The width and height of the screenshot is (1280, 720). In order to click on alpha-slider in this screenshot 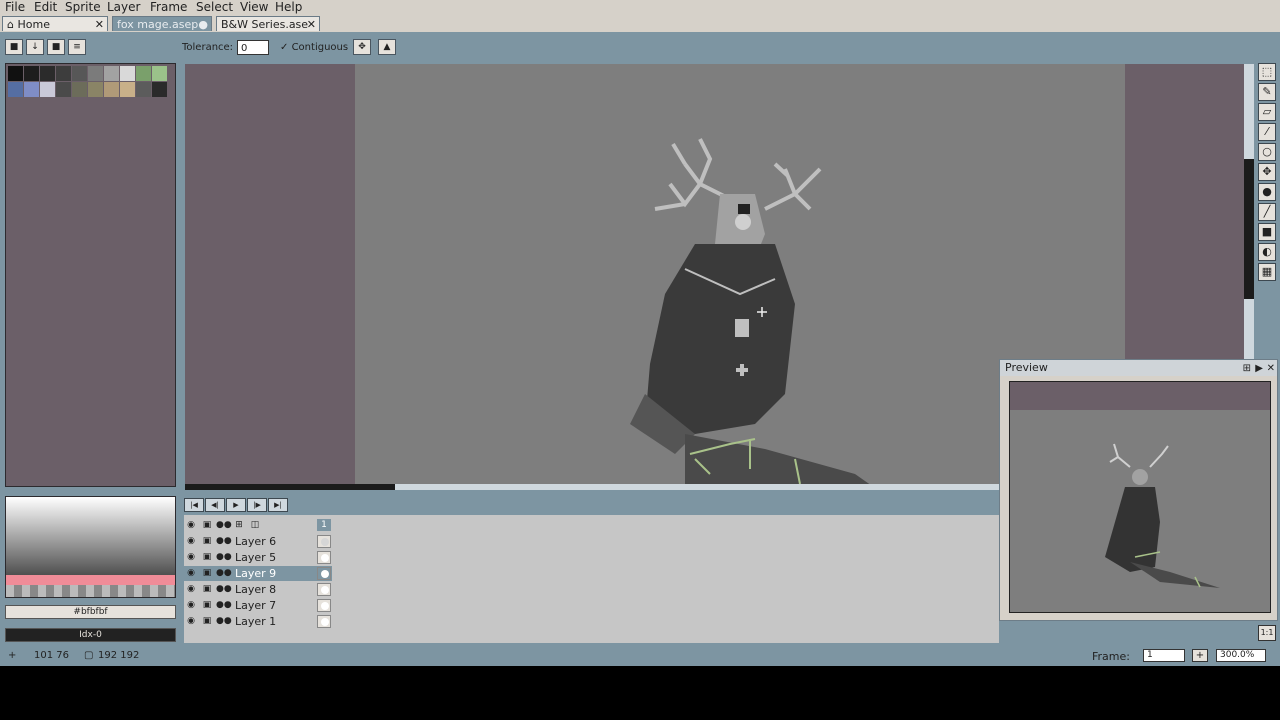, I will do `click(90, 591)`.